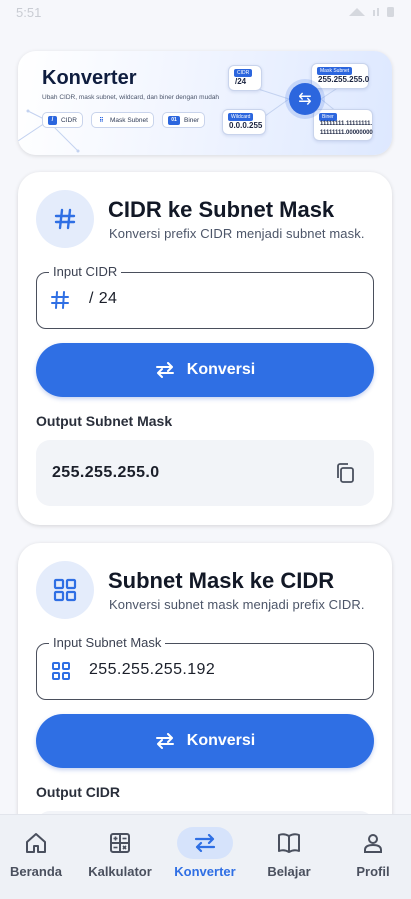 This screenshot has width=411, height=899. I want to click on book-icon, so click(289, 843).